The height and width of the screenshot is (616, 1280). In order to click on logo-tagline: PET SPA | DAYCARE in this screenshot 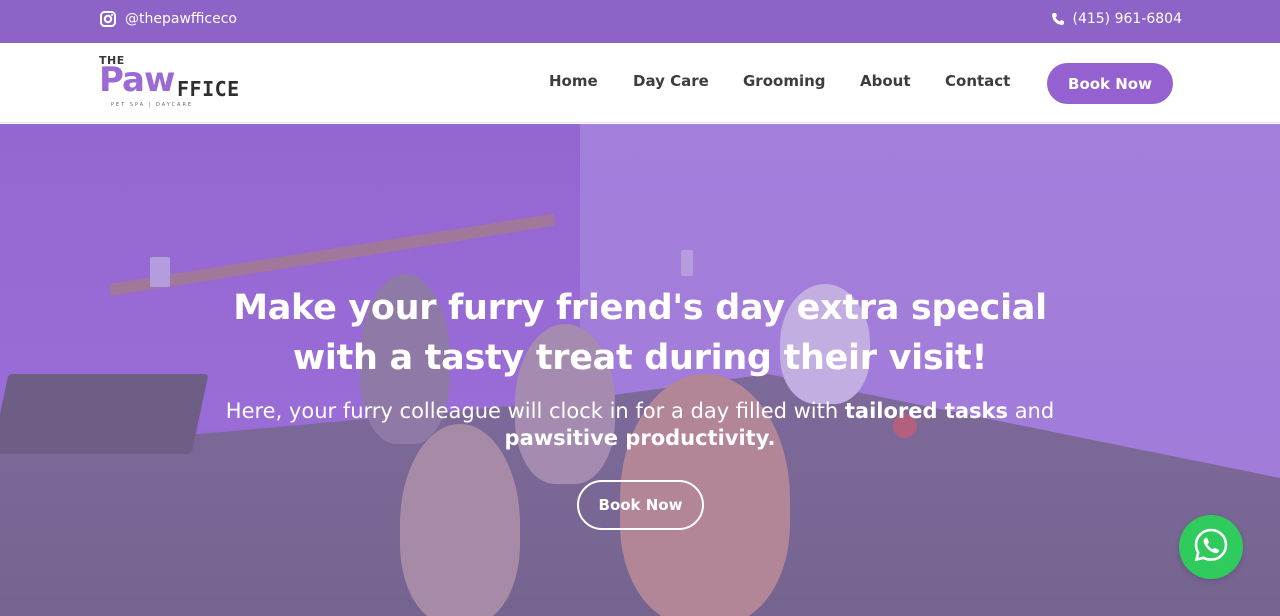, I will do `click(152, 105)`.